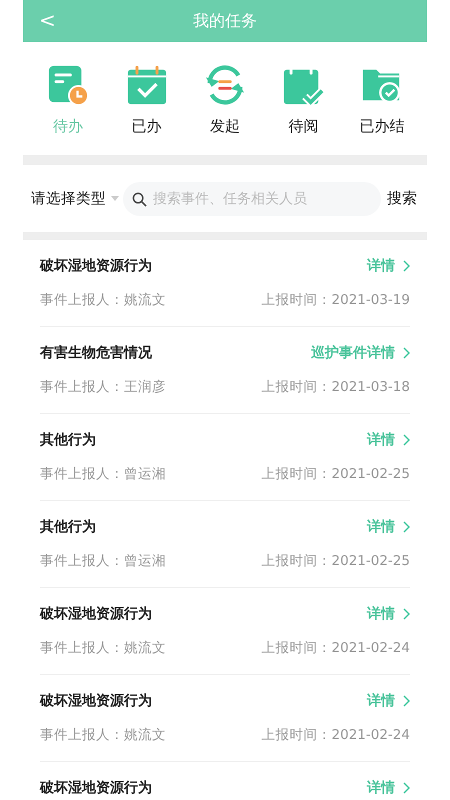  What do you see at coordinates (96, 353) in the screenshot?
I see `task-title: 有害生物危害情况` at bounding box center [96, 353].